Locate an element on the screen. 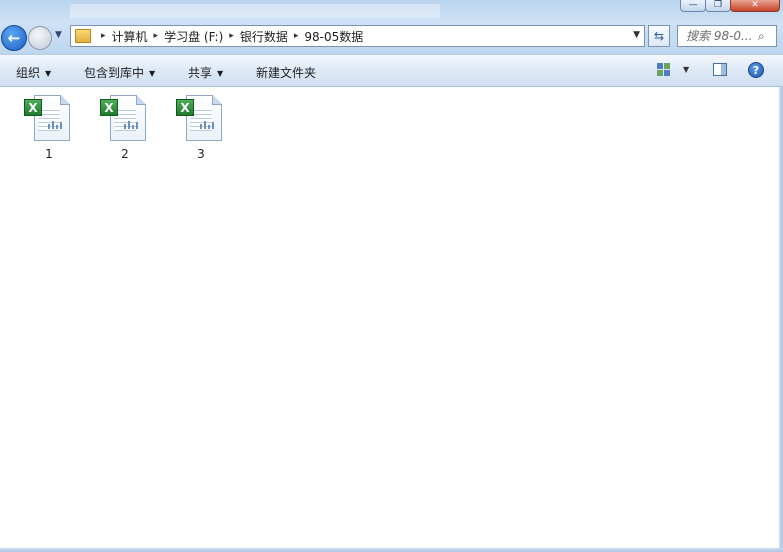 The height and width of the screenshot is (552, 783). file-name: 1 is located at coordinates (49, 154).